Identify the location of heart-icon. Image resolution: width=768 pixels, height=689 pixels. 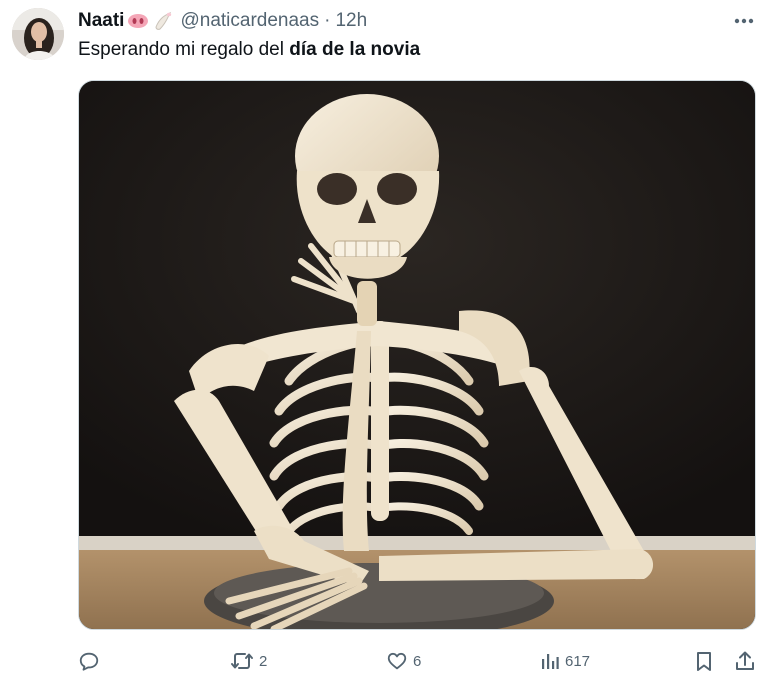
(397, 661).